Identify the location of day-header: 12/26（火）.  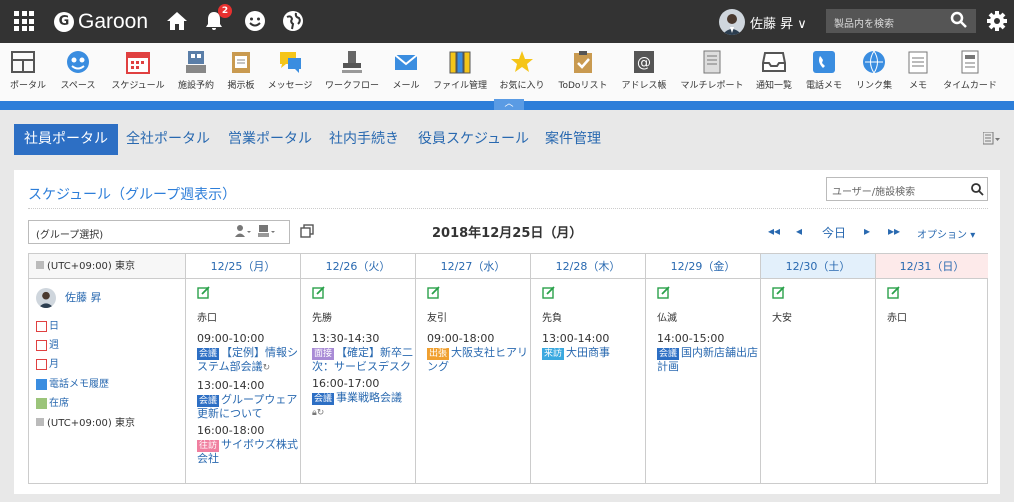
(358, 266).